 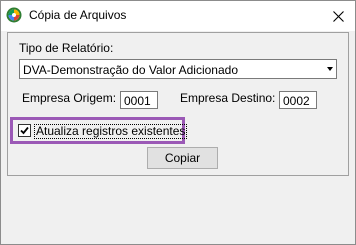 I want to click on close-button, so click(x=338, y=16).